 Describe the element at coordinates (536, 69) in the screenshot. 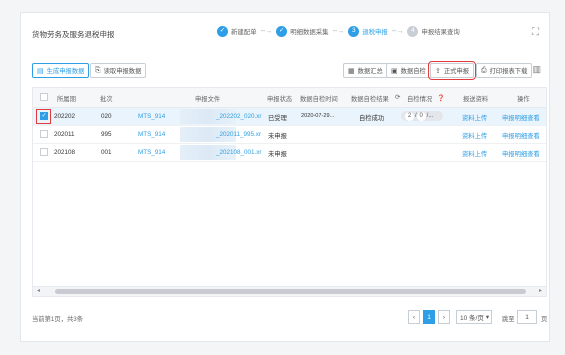

I see `column-settings-icon: ▥` at that location.